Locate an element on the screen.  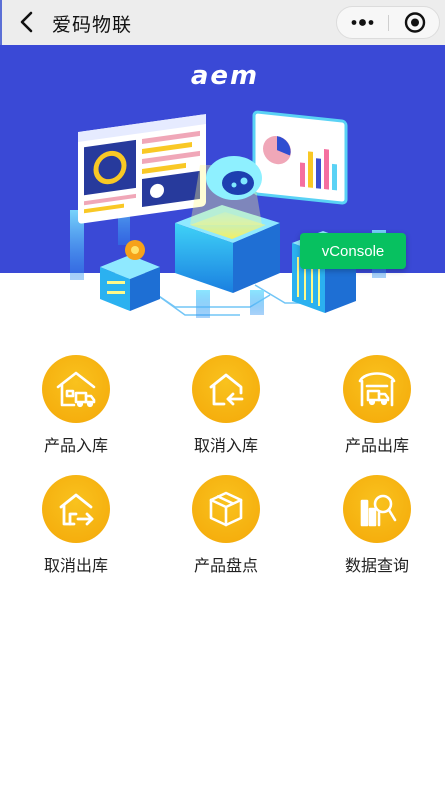
warehouse-out-icon is located at coordinates (377, 389).